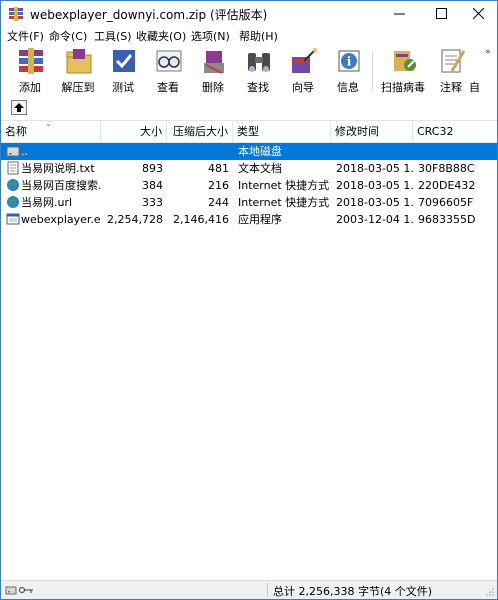 This screenshot has width=498, height=600. Describe the element at coordinates (134, 132) in the screenshot. I see `column-size-header: 大小` at that location.